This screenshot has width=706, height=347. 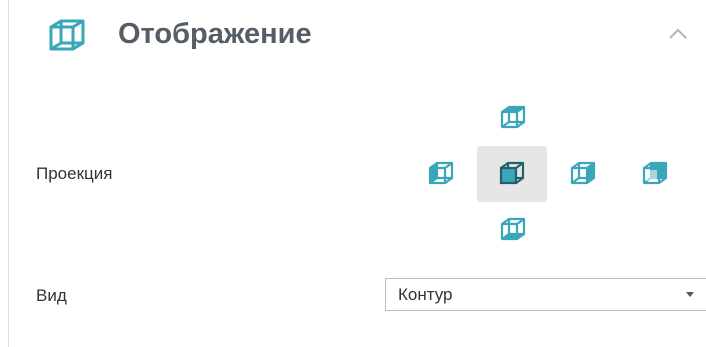 What do you see at coordinates (51, 295) in the screenshot?
I see `view-label: Вид` at bounding box center [51, 295].